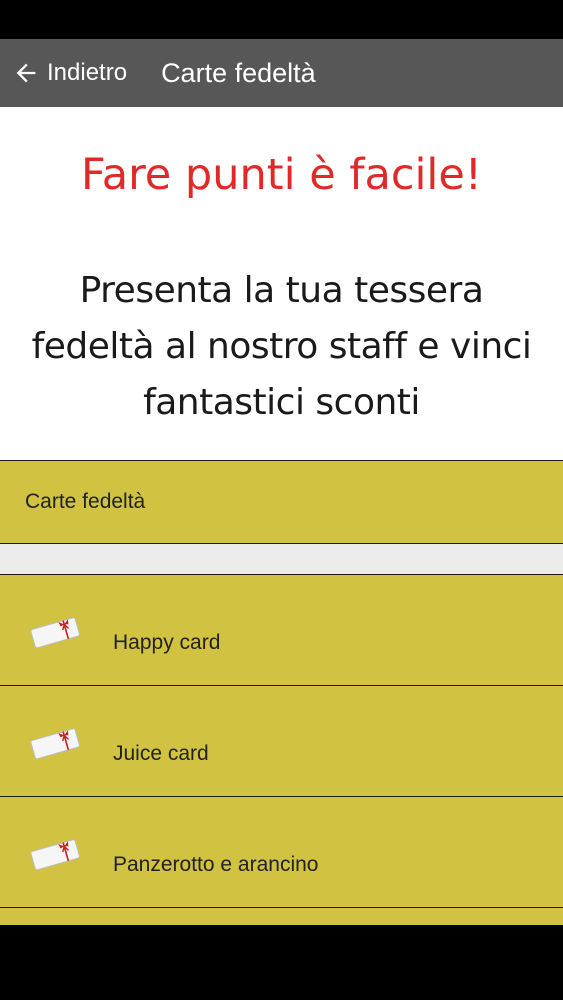 The width and height of the screenshot is (563, 1000). I want to click on list-item-card-1: Juice card, so click(281, 740).